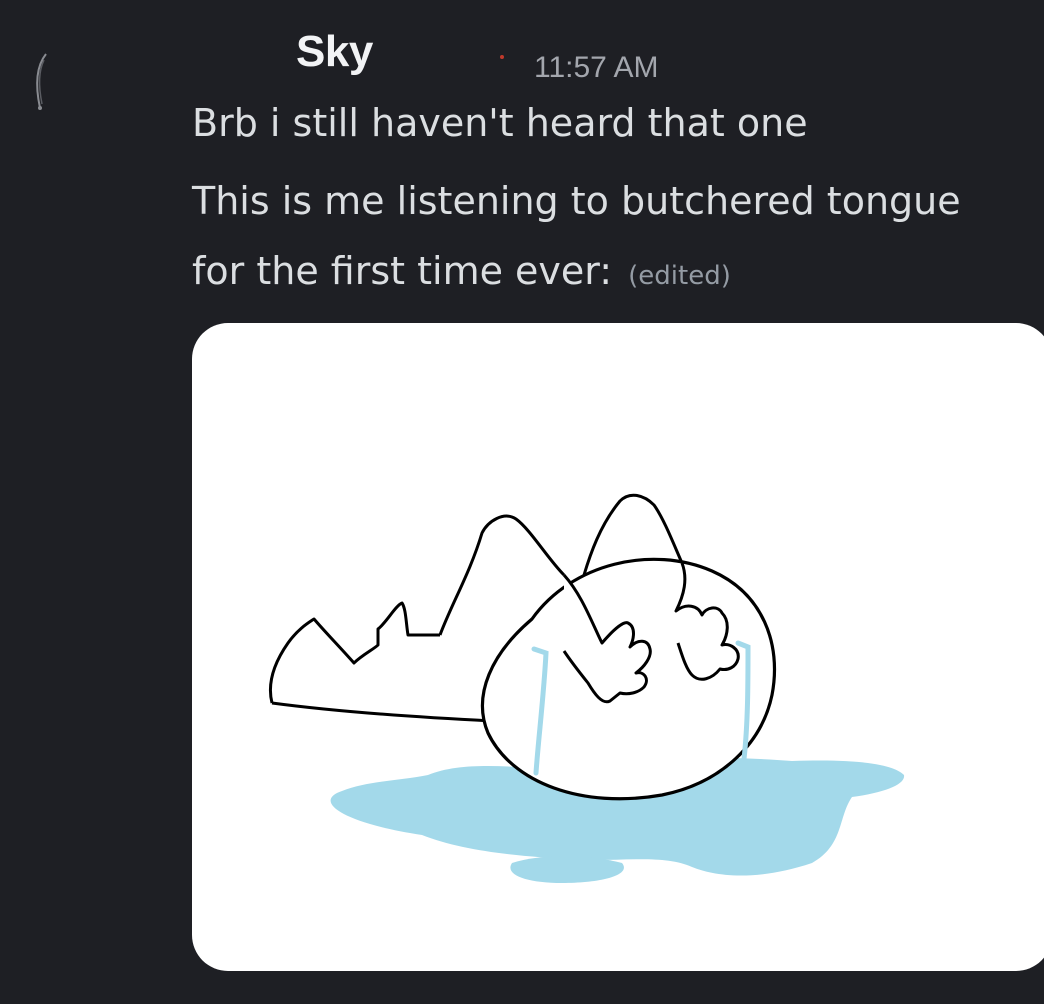  What do you see at coordinates (679, 276) in the screenshot?
I see `edited-label: (edited)` at bounding box center [679, 276].